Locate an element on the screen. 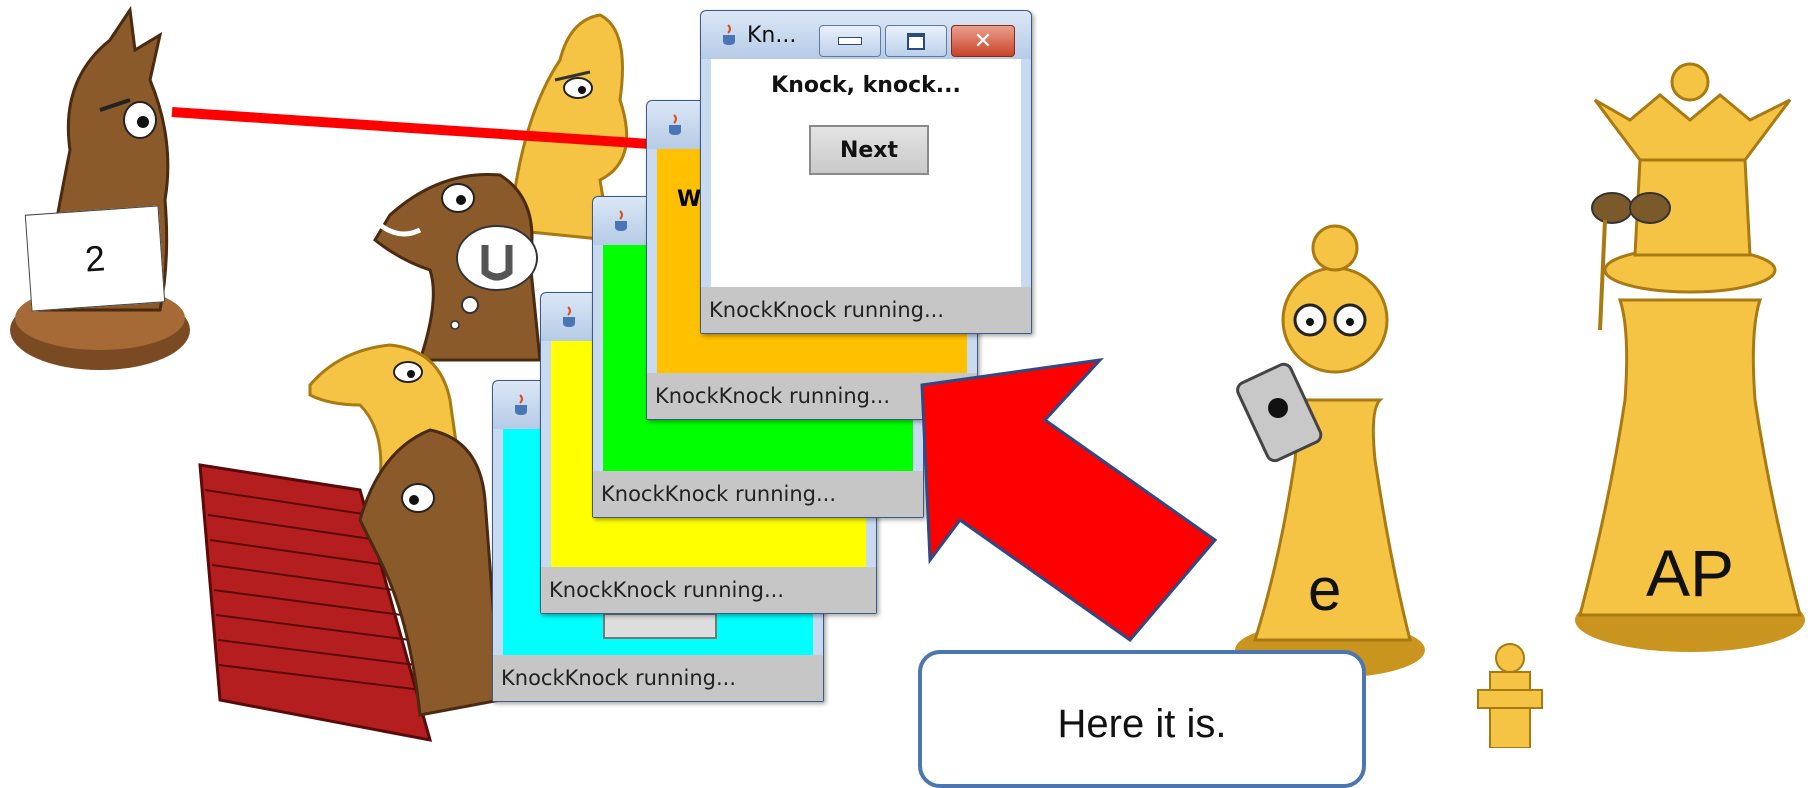  window-message: W is located at coordinates (689, 199).